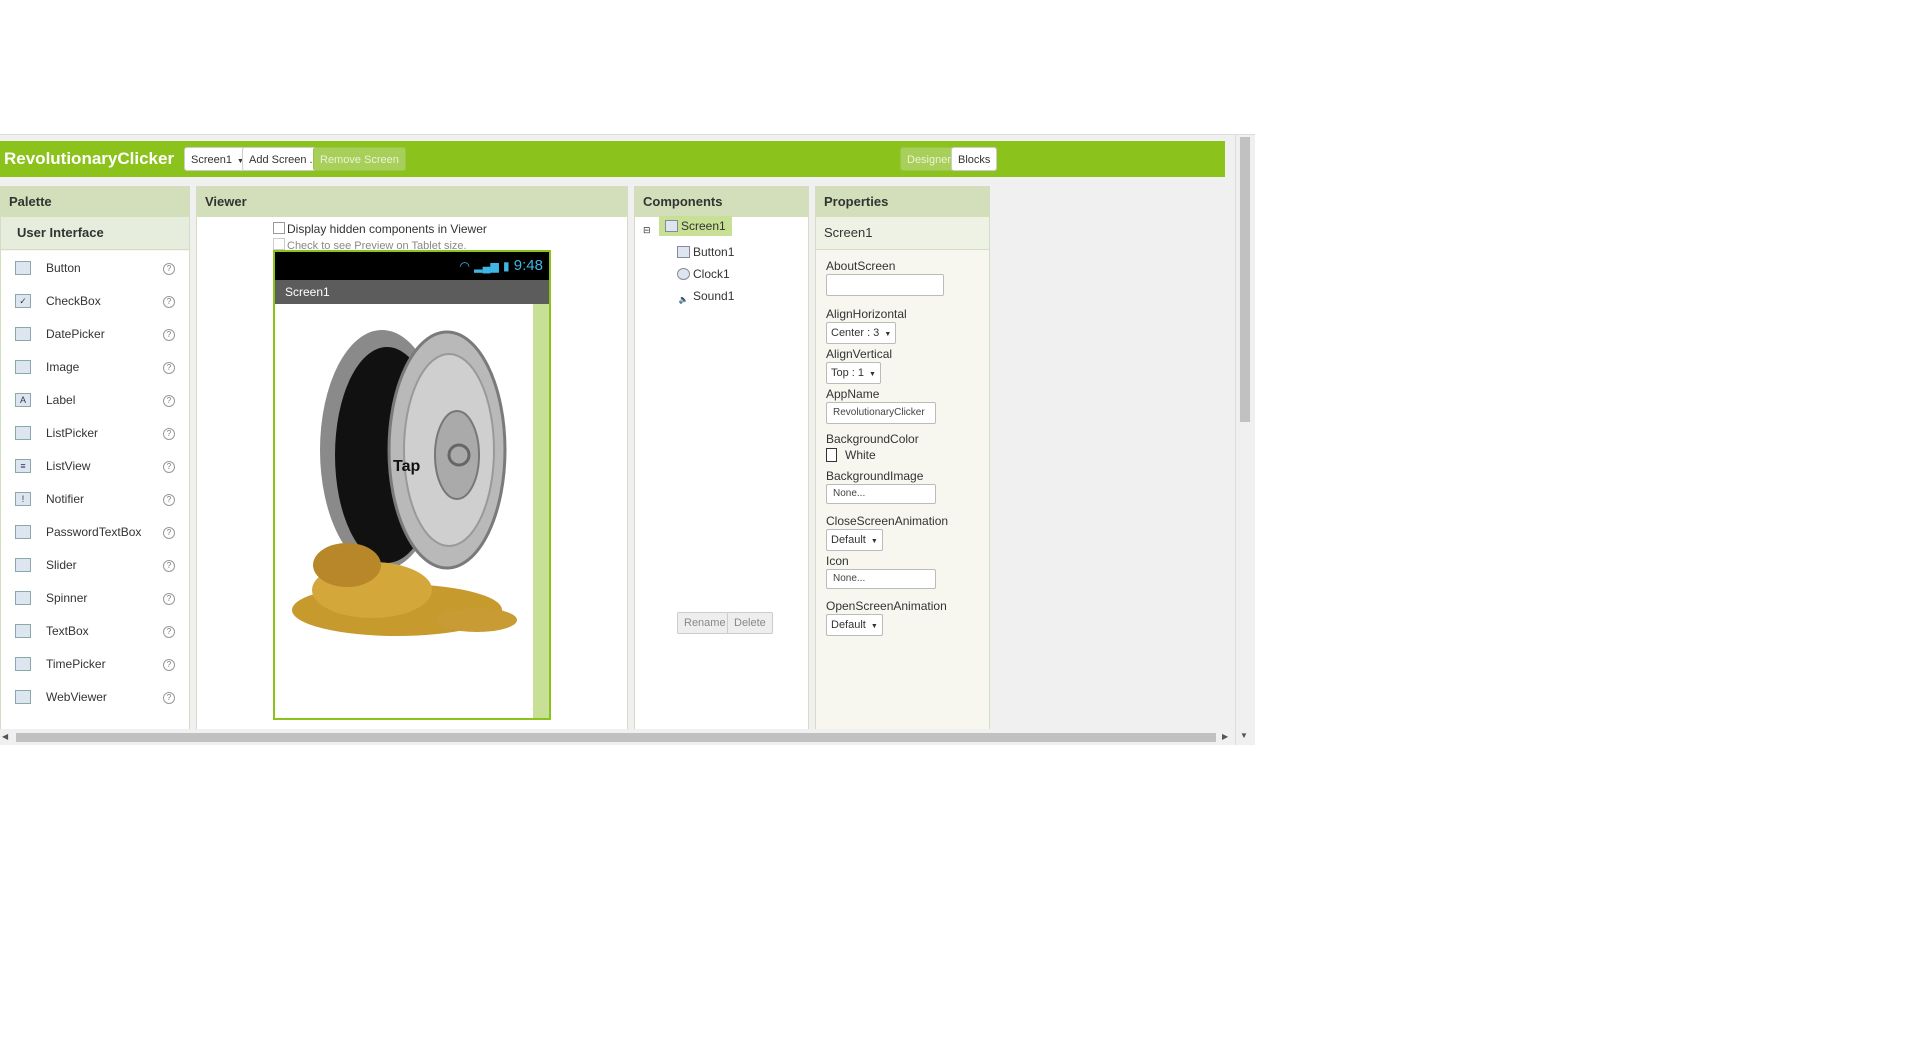 The width and height of the screenshot is (1920, 1048). What do you see at coordinates (95, 564) in the screenshot?
I see `palette-item-slider: Slider?` at bounding box center [95, 564].